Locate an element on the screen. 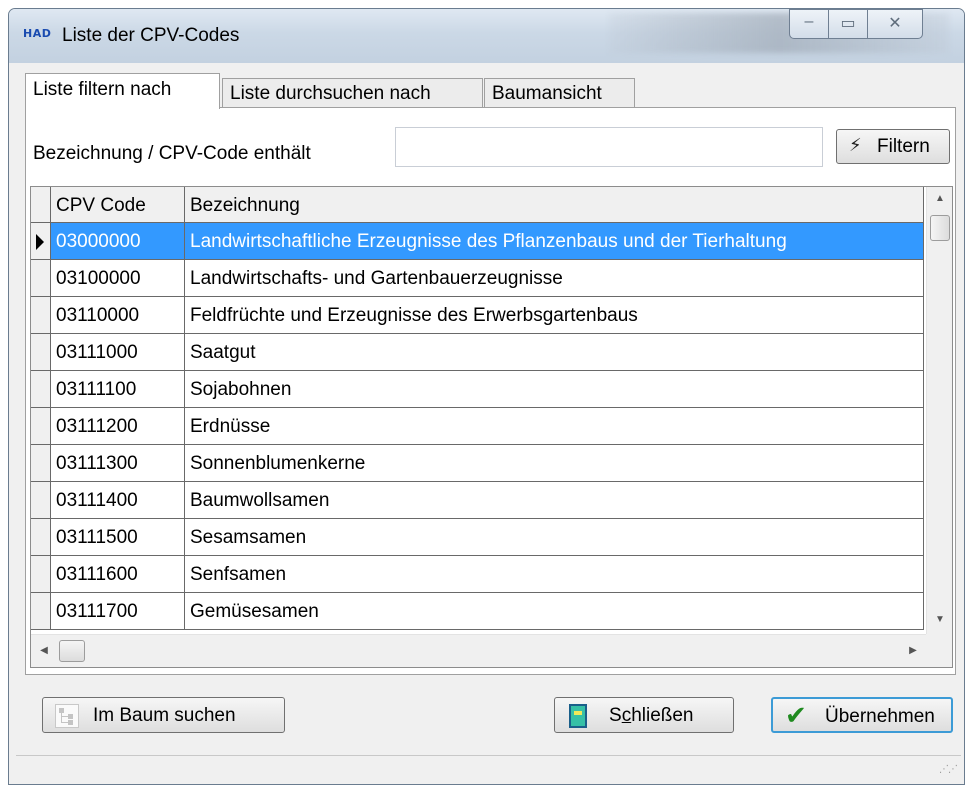  cell-cpv-code: 03111000 is located at coordinates (118, 352).